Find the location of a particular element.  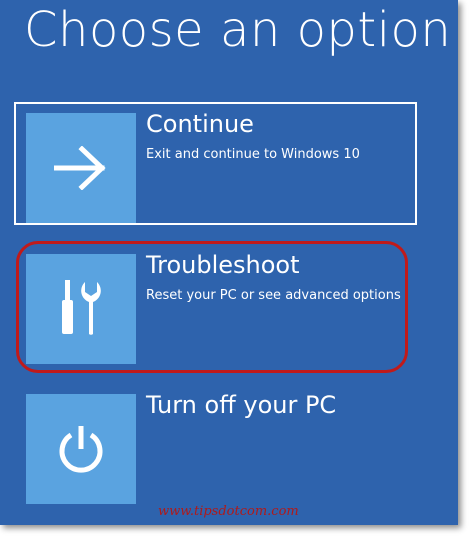

continue-tile is located at coordinates (81, 168).